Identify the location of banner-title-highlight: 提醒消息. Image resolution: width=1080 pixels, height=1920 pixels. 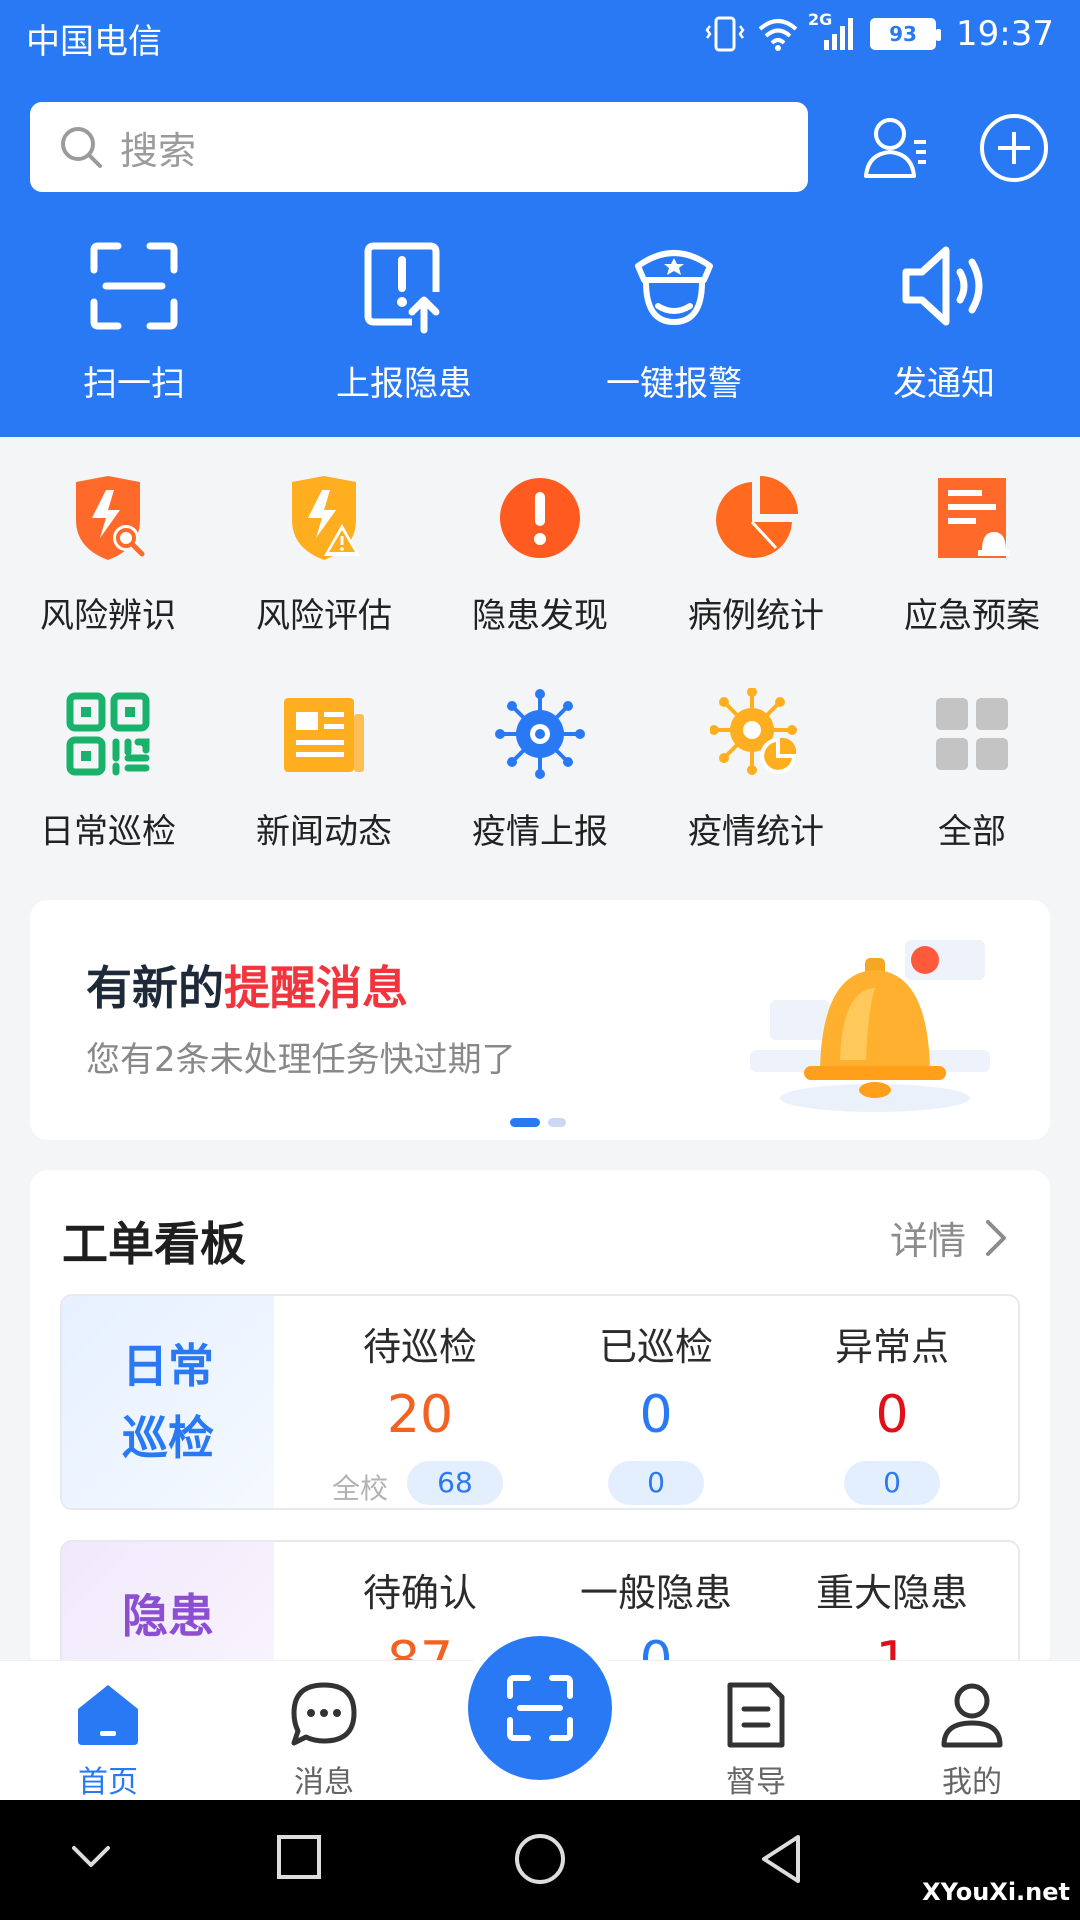
(316, 988).